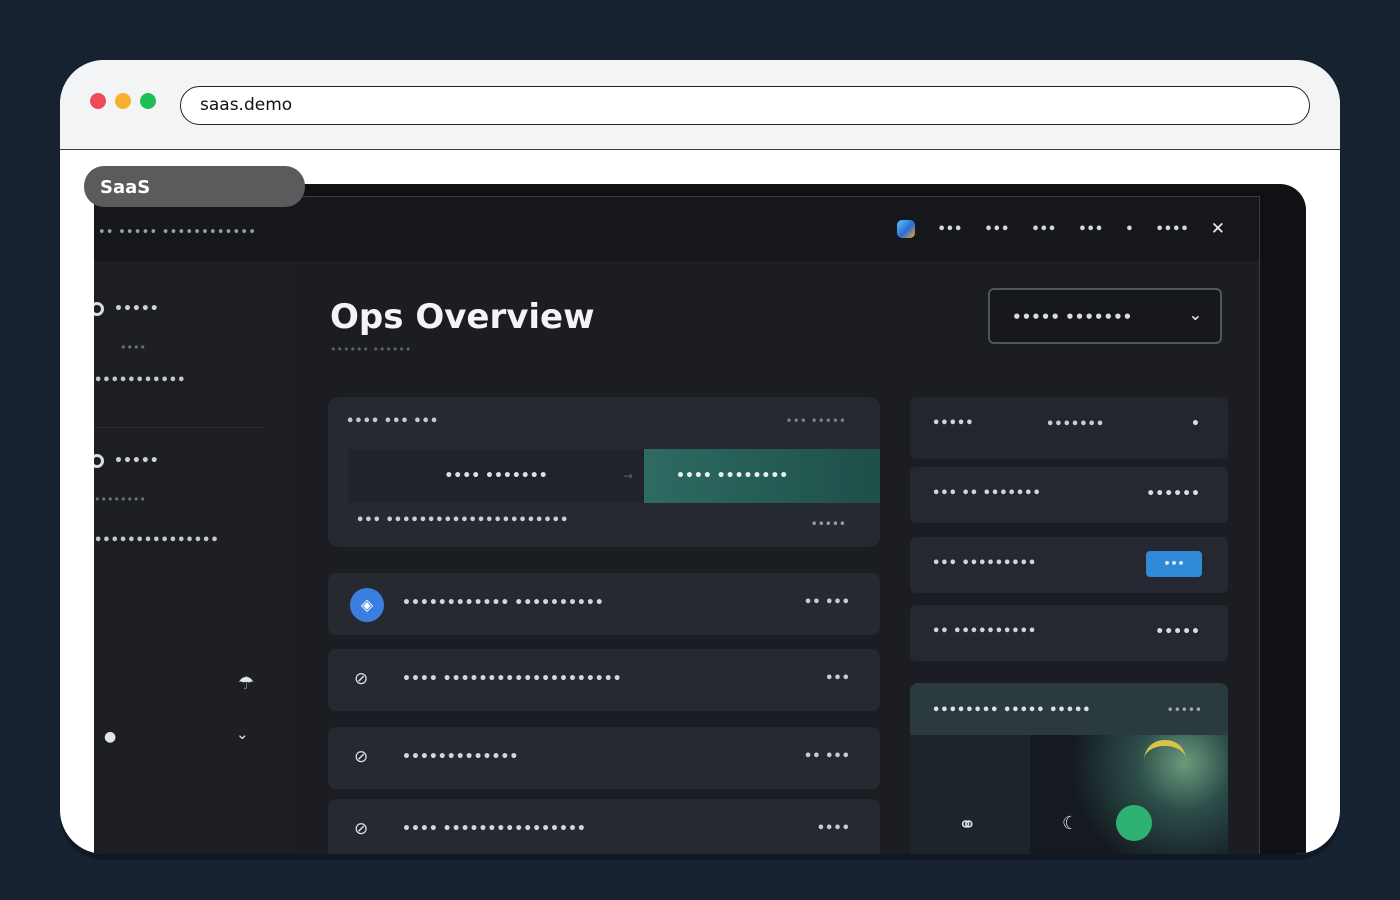 Image resolution: width=1400 pixels, height=900 pixels. Describe the element at coordinates (1134, 823) in the screenshot. I see `globe-icon` at that location.